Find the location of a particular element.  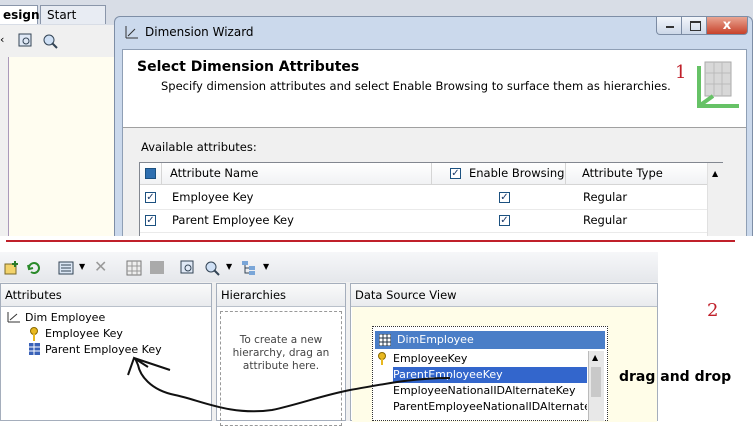

column-attribute-type: Attribute Type is located at coordinates (637, 174).